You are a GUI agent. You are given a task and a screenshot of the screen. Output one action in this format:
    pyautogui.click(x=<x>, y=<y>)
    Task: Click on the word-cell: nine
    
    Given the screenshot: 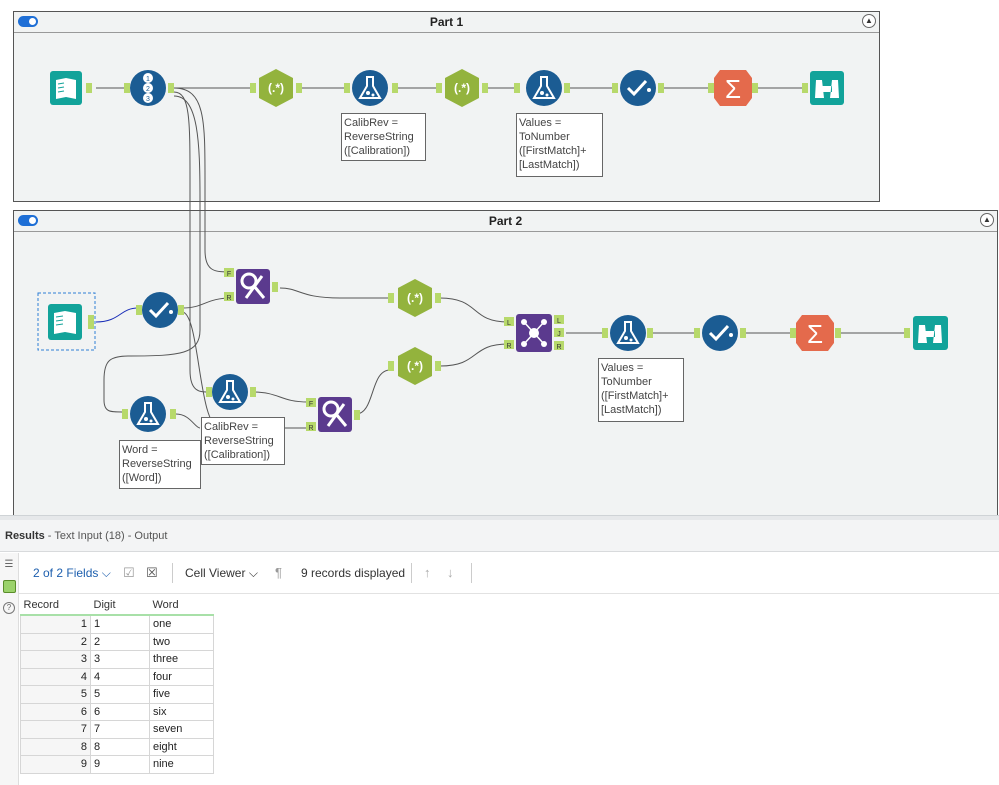 What is the action you would take?
    pyautogui.click(x=181, y=764)
    